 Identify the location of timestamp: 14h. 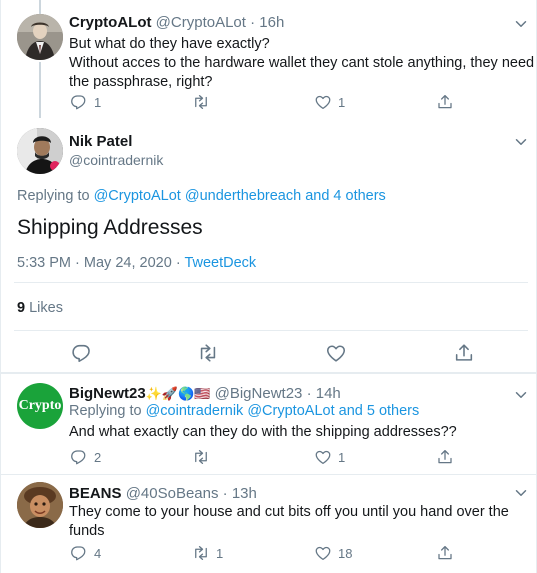
(328, 393).